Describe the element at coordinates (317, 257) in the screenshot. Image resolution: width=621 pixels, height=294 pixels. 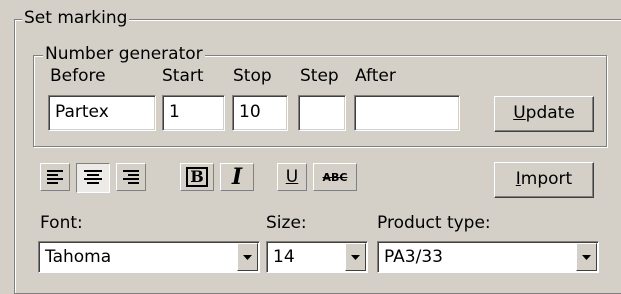
I see `size-combobox: 14` at that location.